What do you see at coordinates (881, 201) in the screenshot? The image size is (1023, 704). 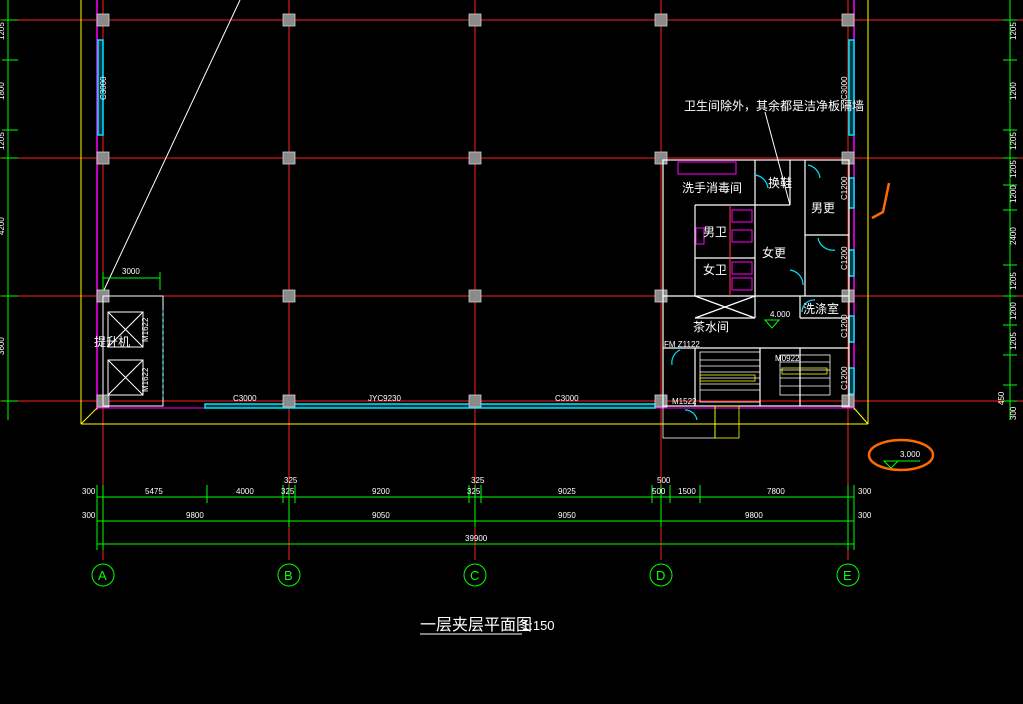 I see `orange-check-mark` at bounding box center [881, 201].